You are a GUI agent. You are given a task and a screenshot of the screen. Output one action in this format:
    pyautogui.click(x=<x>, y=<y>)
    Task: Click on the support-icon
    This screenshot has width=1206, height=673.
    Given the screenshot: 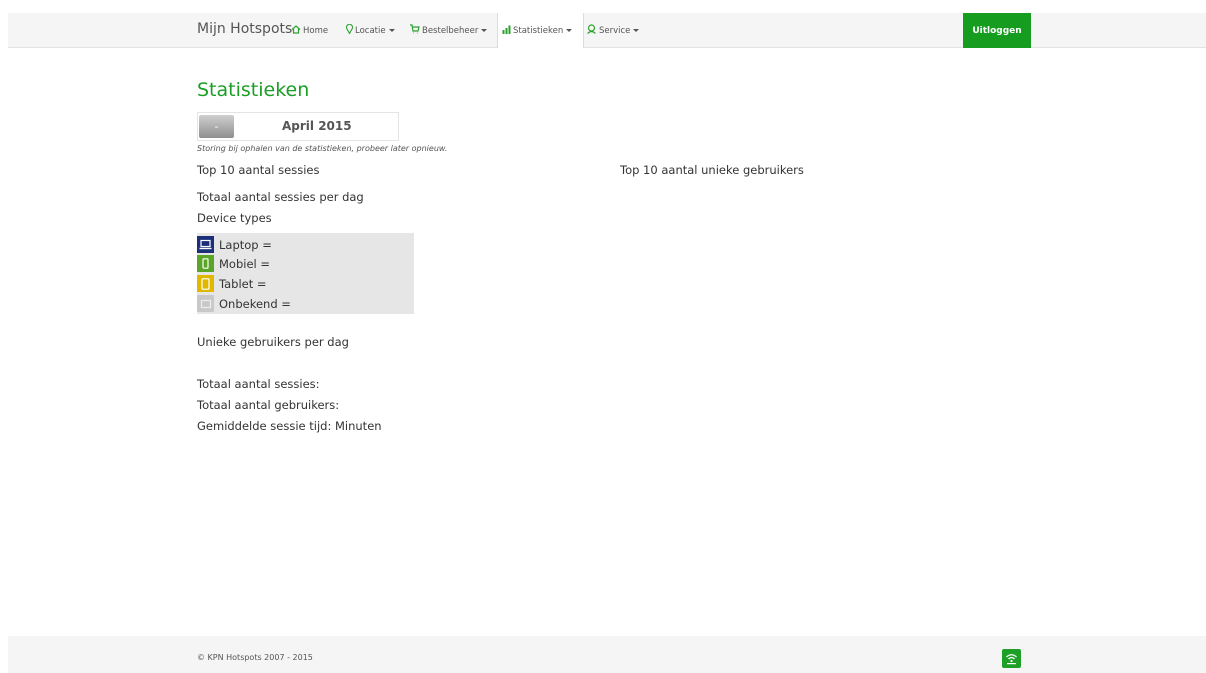 What is the action you would take?
    pyautogui.click(x=591, y=30)
    